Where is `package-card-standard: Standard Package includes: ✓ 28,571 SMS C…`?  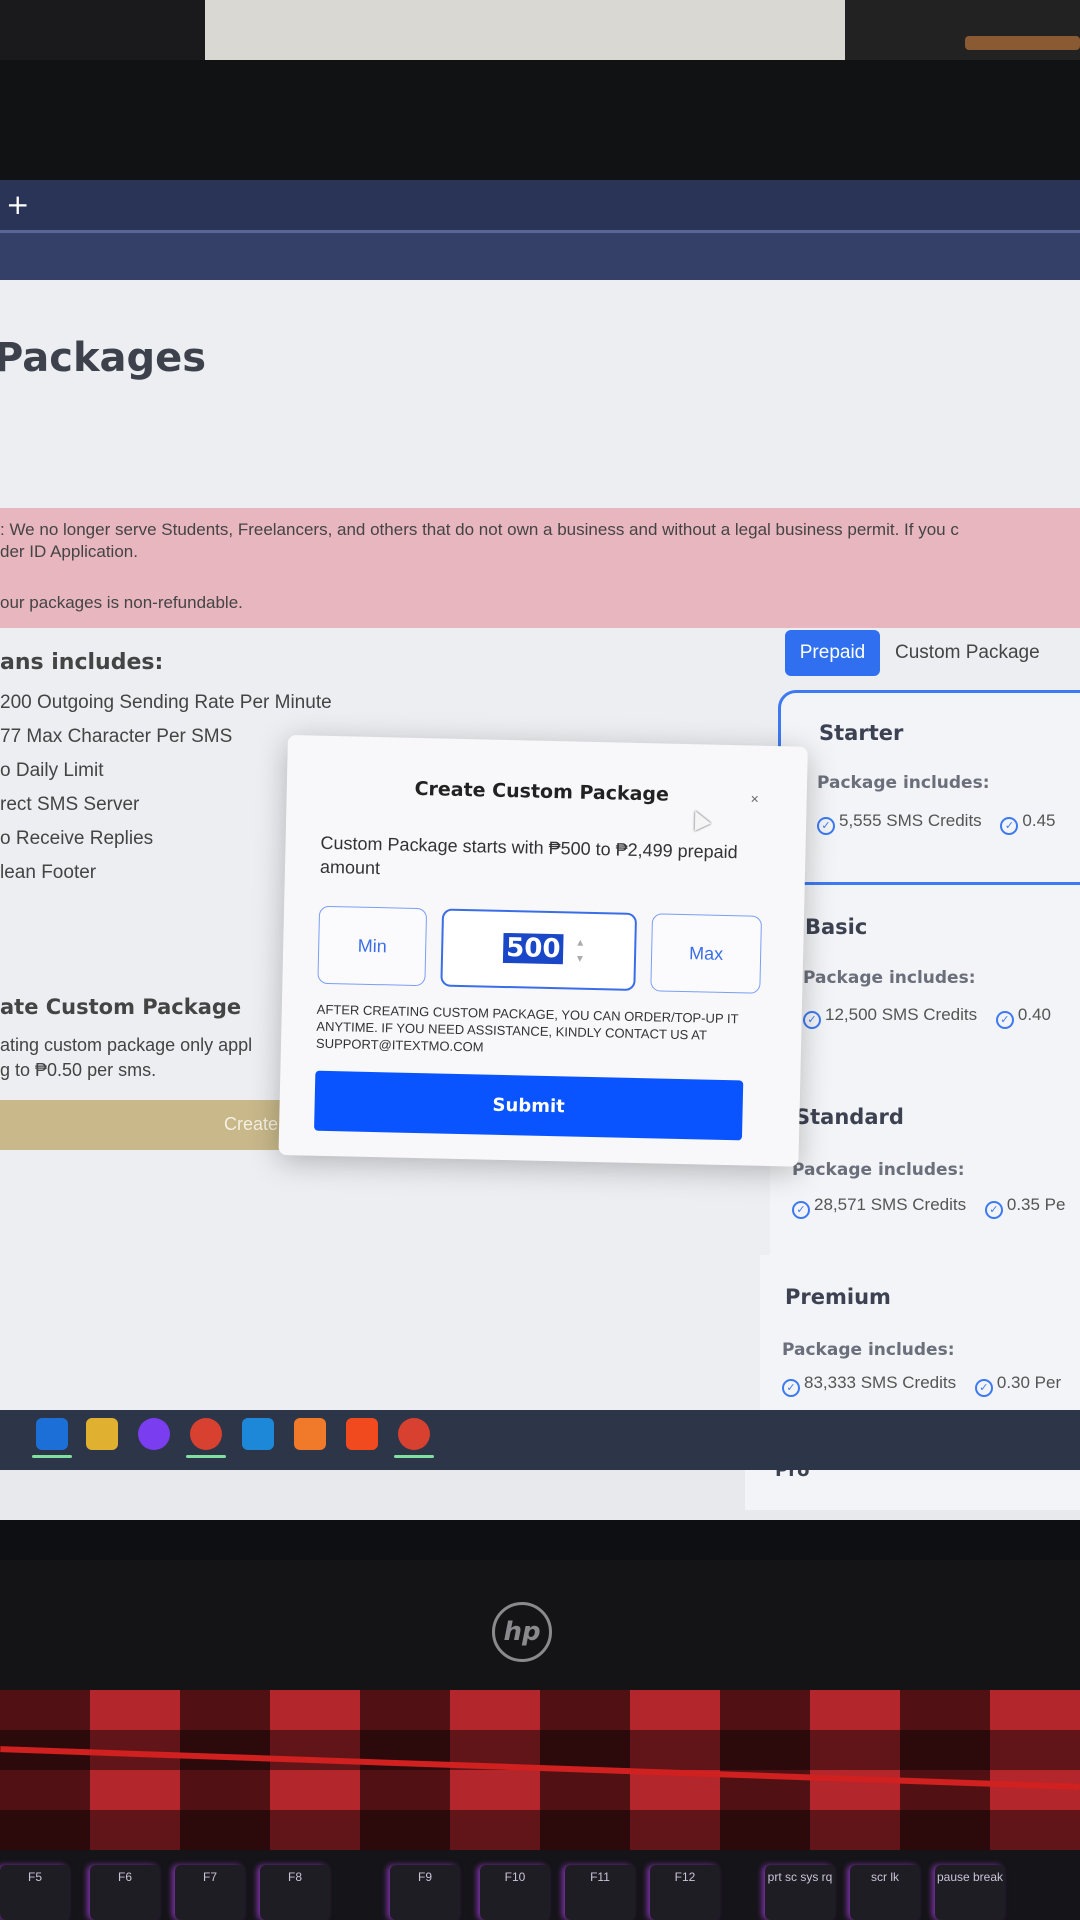
package-card-standard: Standard Package includes: ✓ 28,571 SMS C… is located at coordinates (925, 1165).